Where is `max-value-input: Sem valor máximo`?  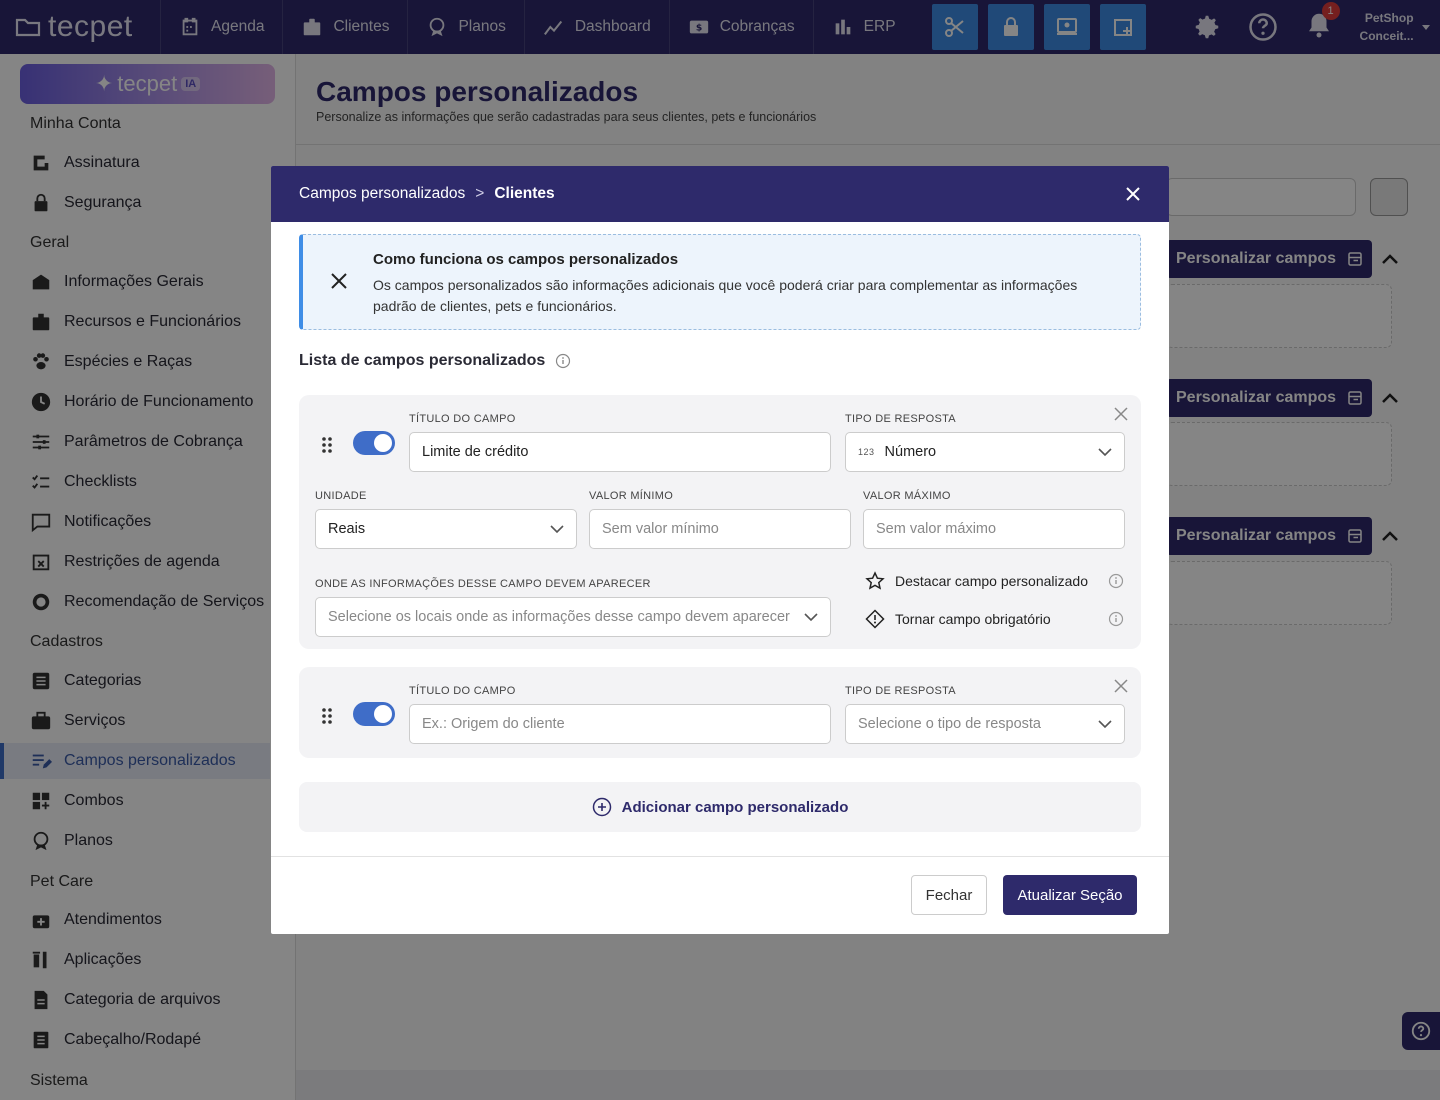 max-value-input: Sem valor máximo is located at coordinates (994, 529).